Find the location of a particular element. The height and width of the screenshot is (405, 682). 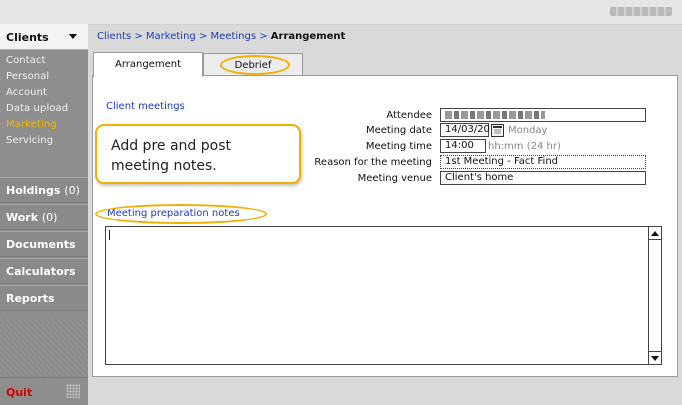

sidebar-group-calculators: Calculators is located at coordinates (44, 271).